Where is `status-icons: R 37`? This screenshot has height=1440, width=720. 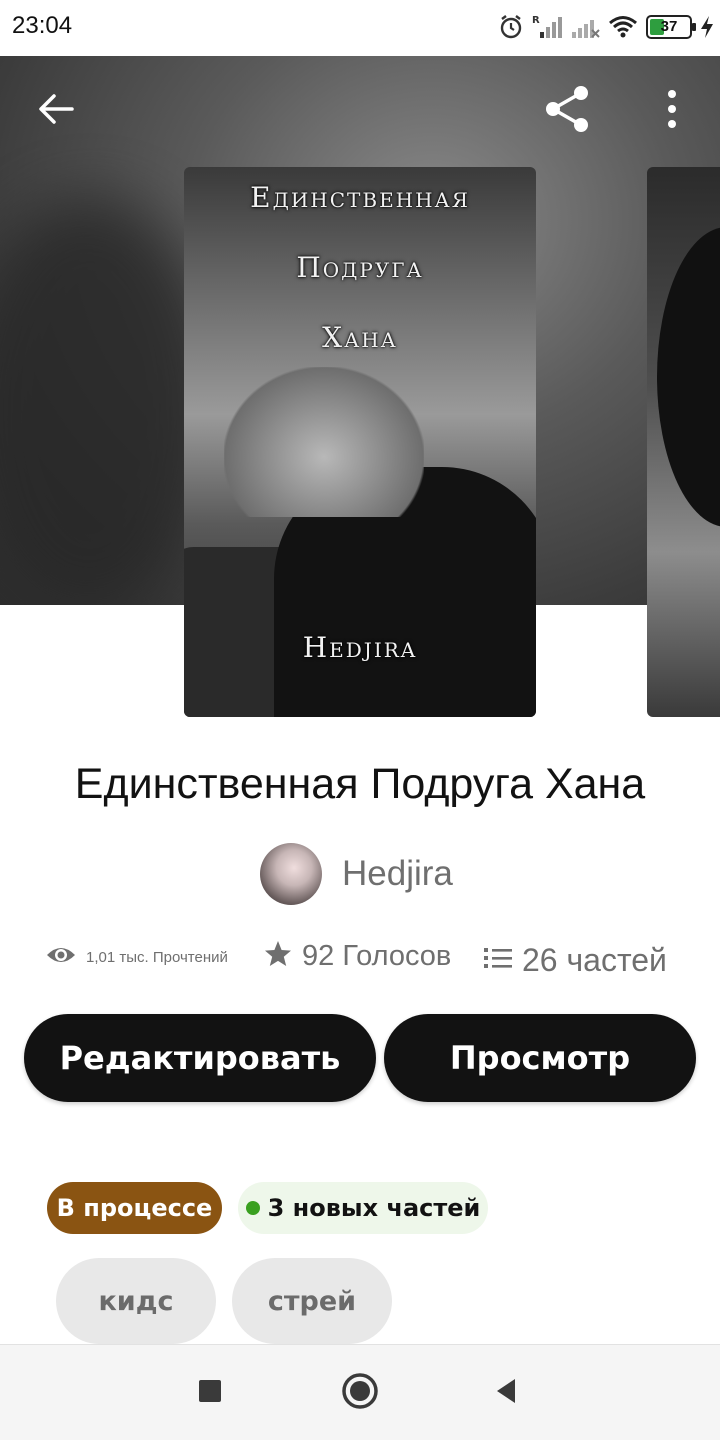 status-icons: R 37 is located at coordinates (606, 27).